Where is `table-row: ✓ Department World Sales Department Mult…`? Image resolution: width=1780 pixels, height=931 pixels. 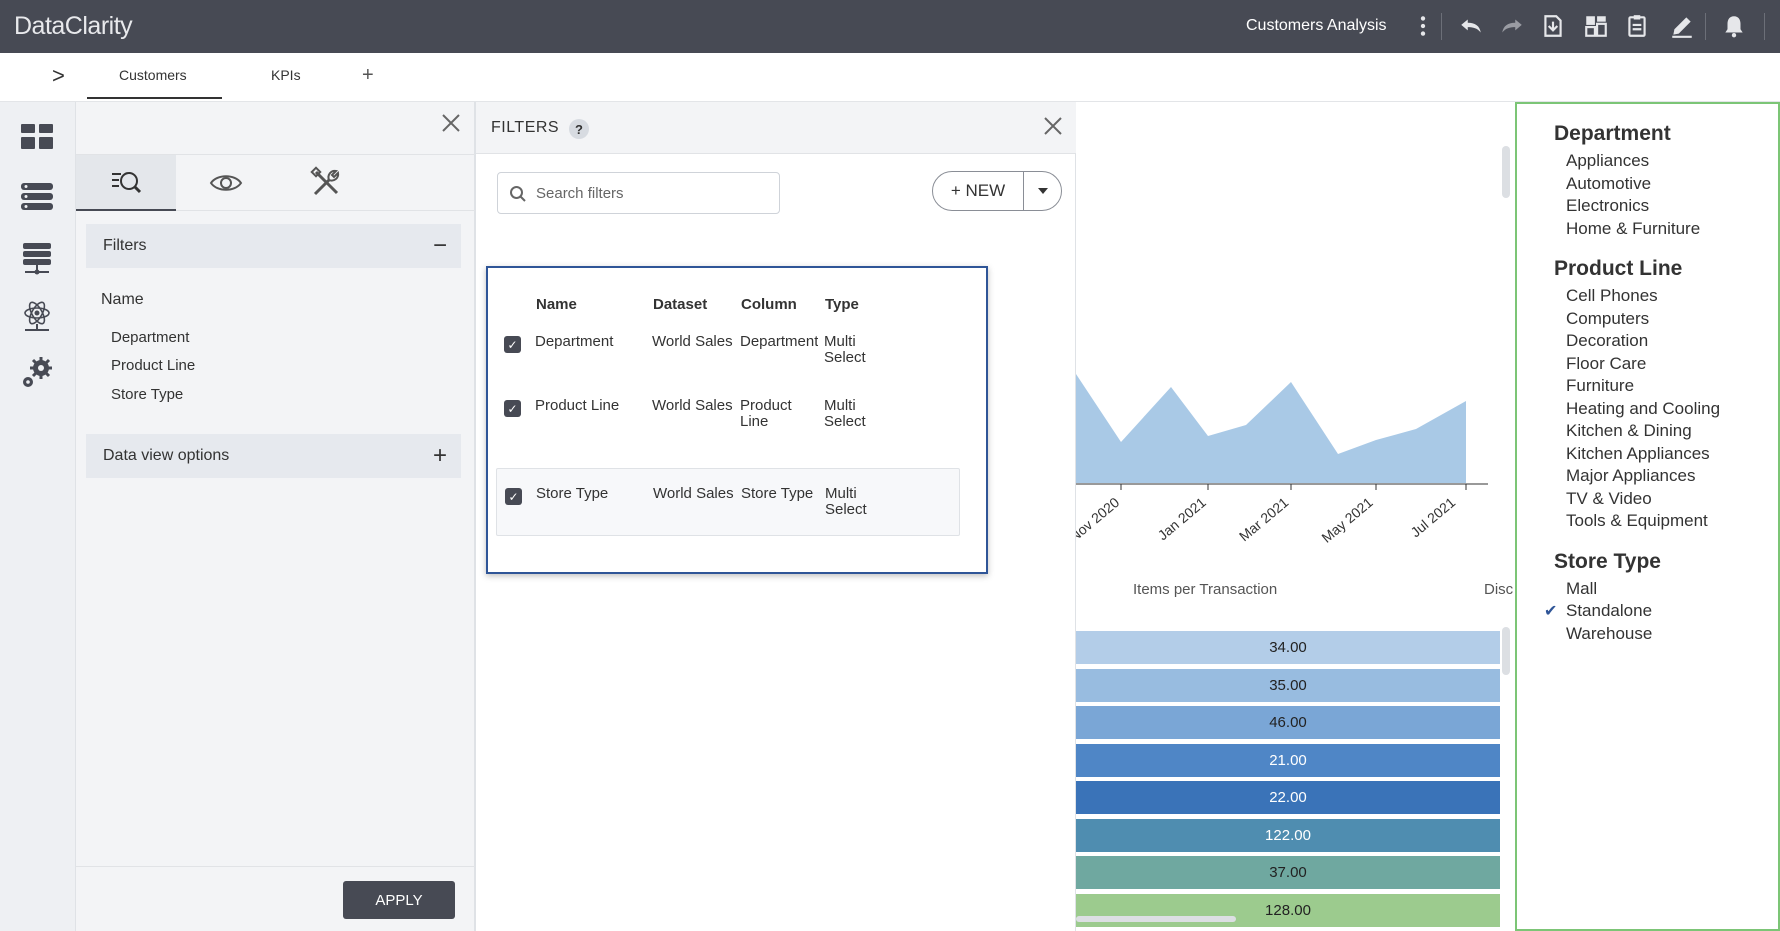
table-row: ✓ Department World Sales Department Mult… is located at coordinates (728, 358).